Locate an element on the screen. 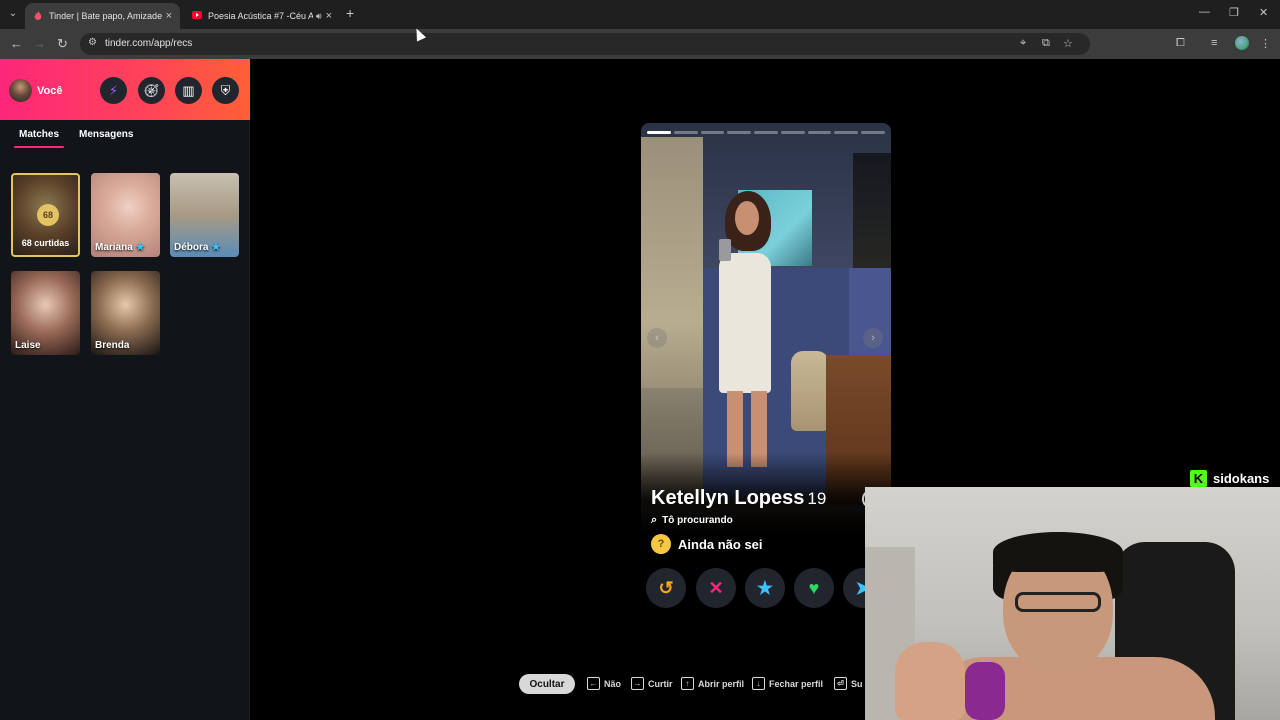 Image resolution: width=1280 pixels, height=720 pixels. explore-button: 🧭︎ is located at coordinates (151, 90).